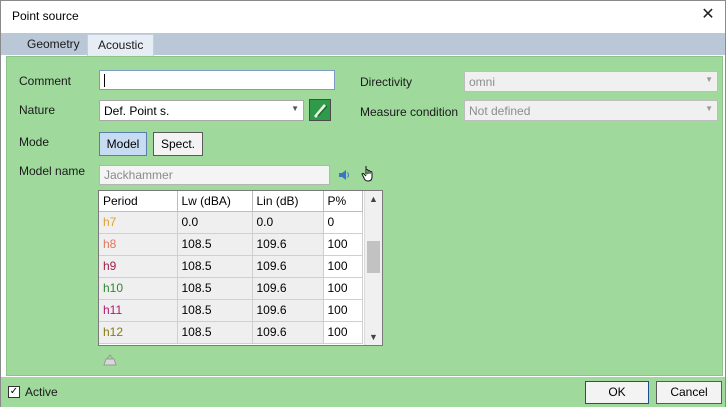  What do you see at coordinates (344, 175) in the screenshot?
I see `speaker-icon` at bounding box center [344, 175].